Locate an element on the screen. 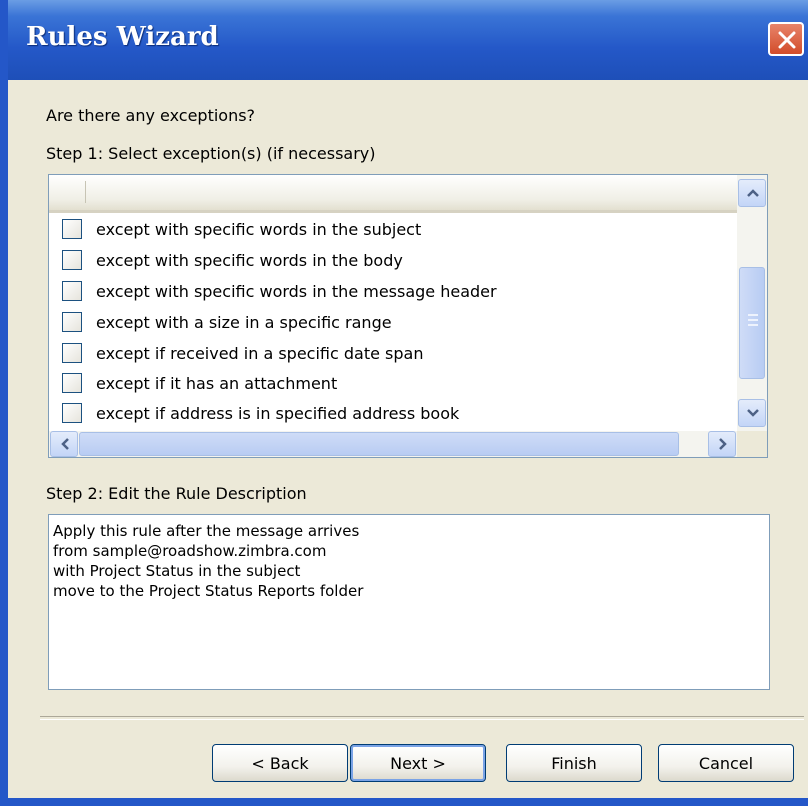 Image resolution: width=808 pixels, height=806 pixels. description-line: with Project Status in the subject is located at coordinates (177, 571).